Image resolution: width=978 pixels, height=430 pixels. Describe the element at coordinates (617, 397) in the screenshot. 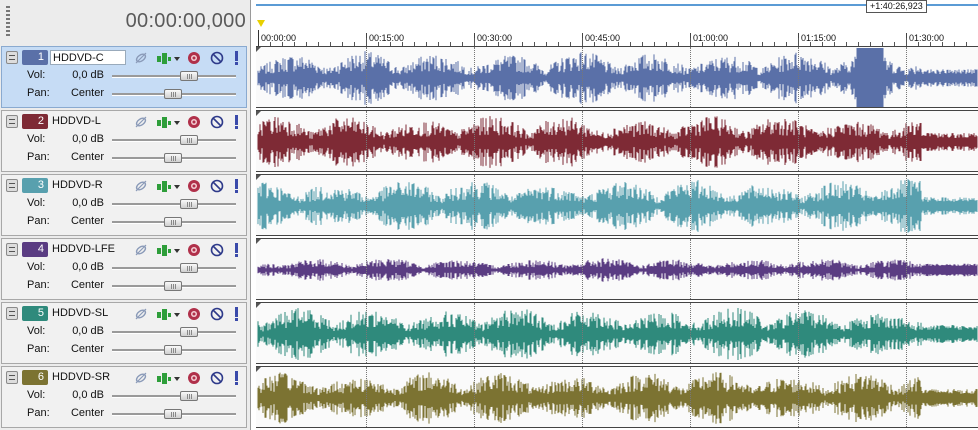

I see `track-lane-hddvd-sr` at that location.